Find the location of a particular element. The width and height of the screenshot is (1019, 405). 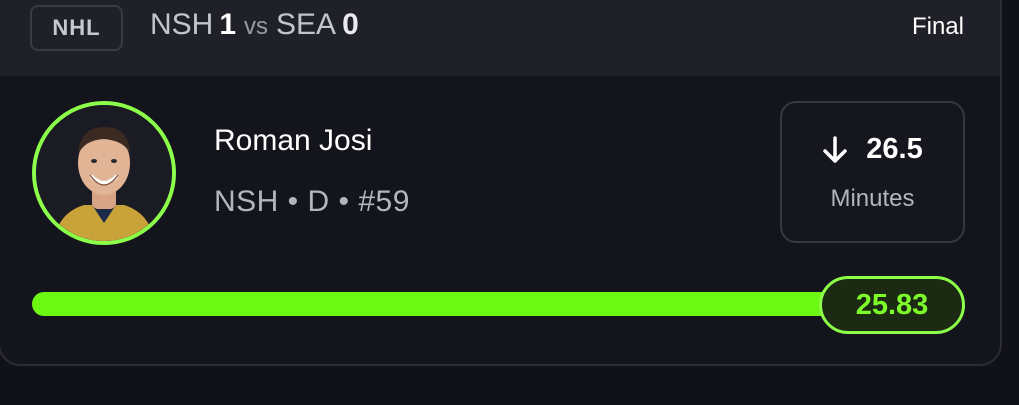

player-name: Roman Josi is located at coordinates (293, 140).